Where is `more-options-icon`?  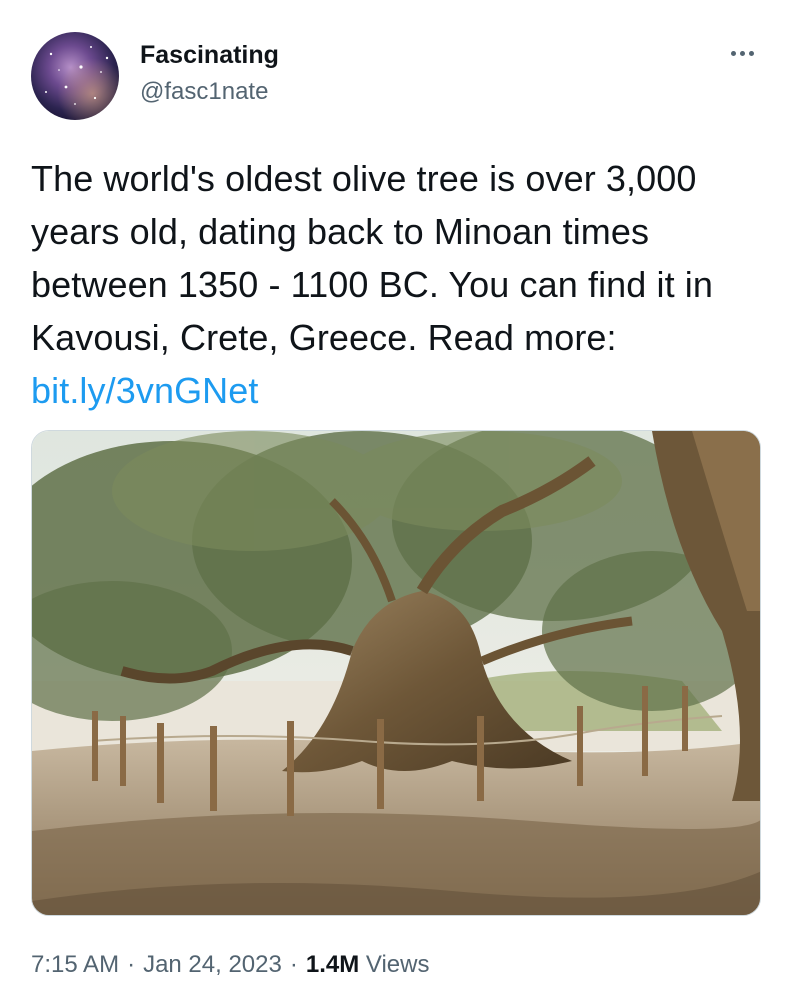 more-options-icon is located at coordinates (742, 53).